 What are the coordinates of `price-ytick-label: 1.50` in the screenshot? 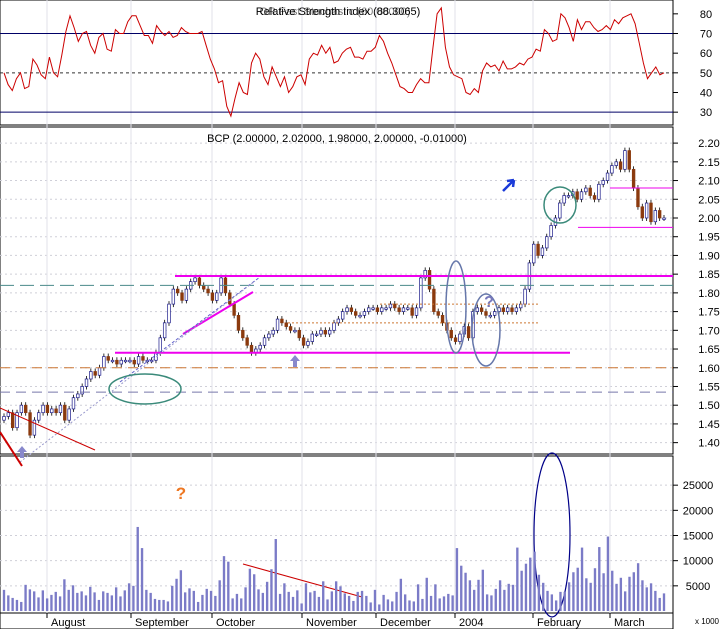 It's located at (708, 406).